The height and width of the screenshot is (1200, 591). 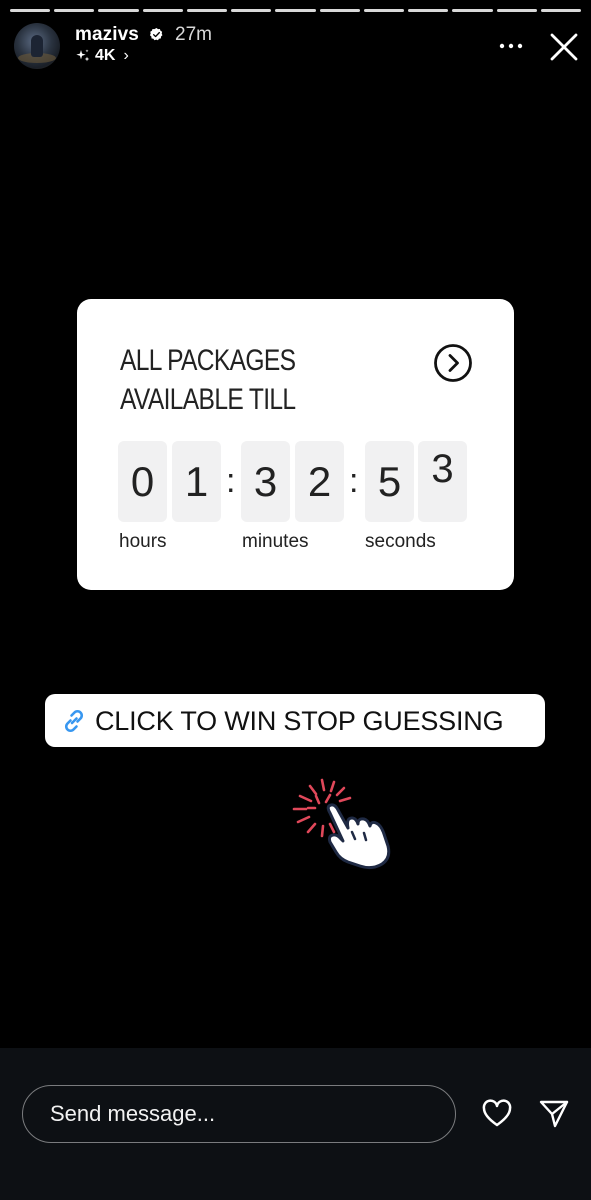 What do you see at coordinates (143, 541) in the screenshot?
I see `hours-label: hours` at bounding box center [143, 541].